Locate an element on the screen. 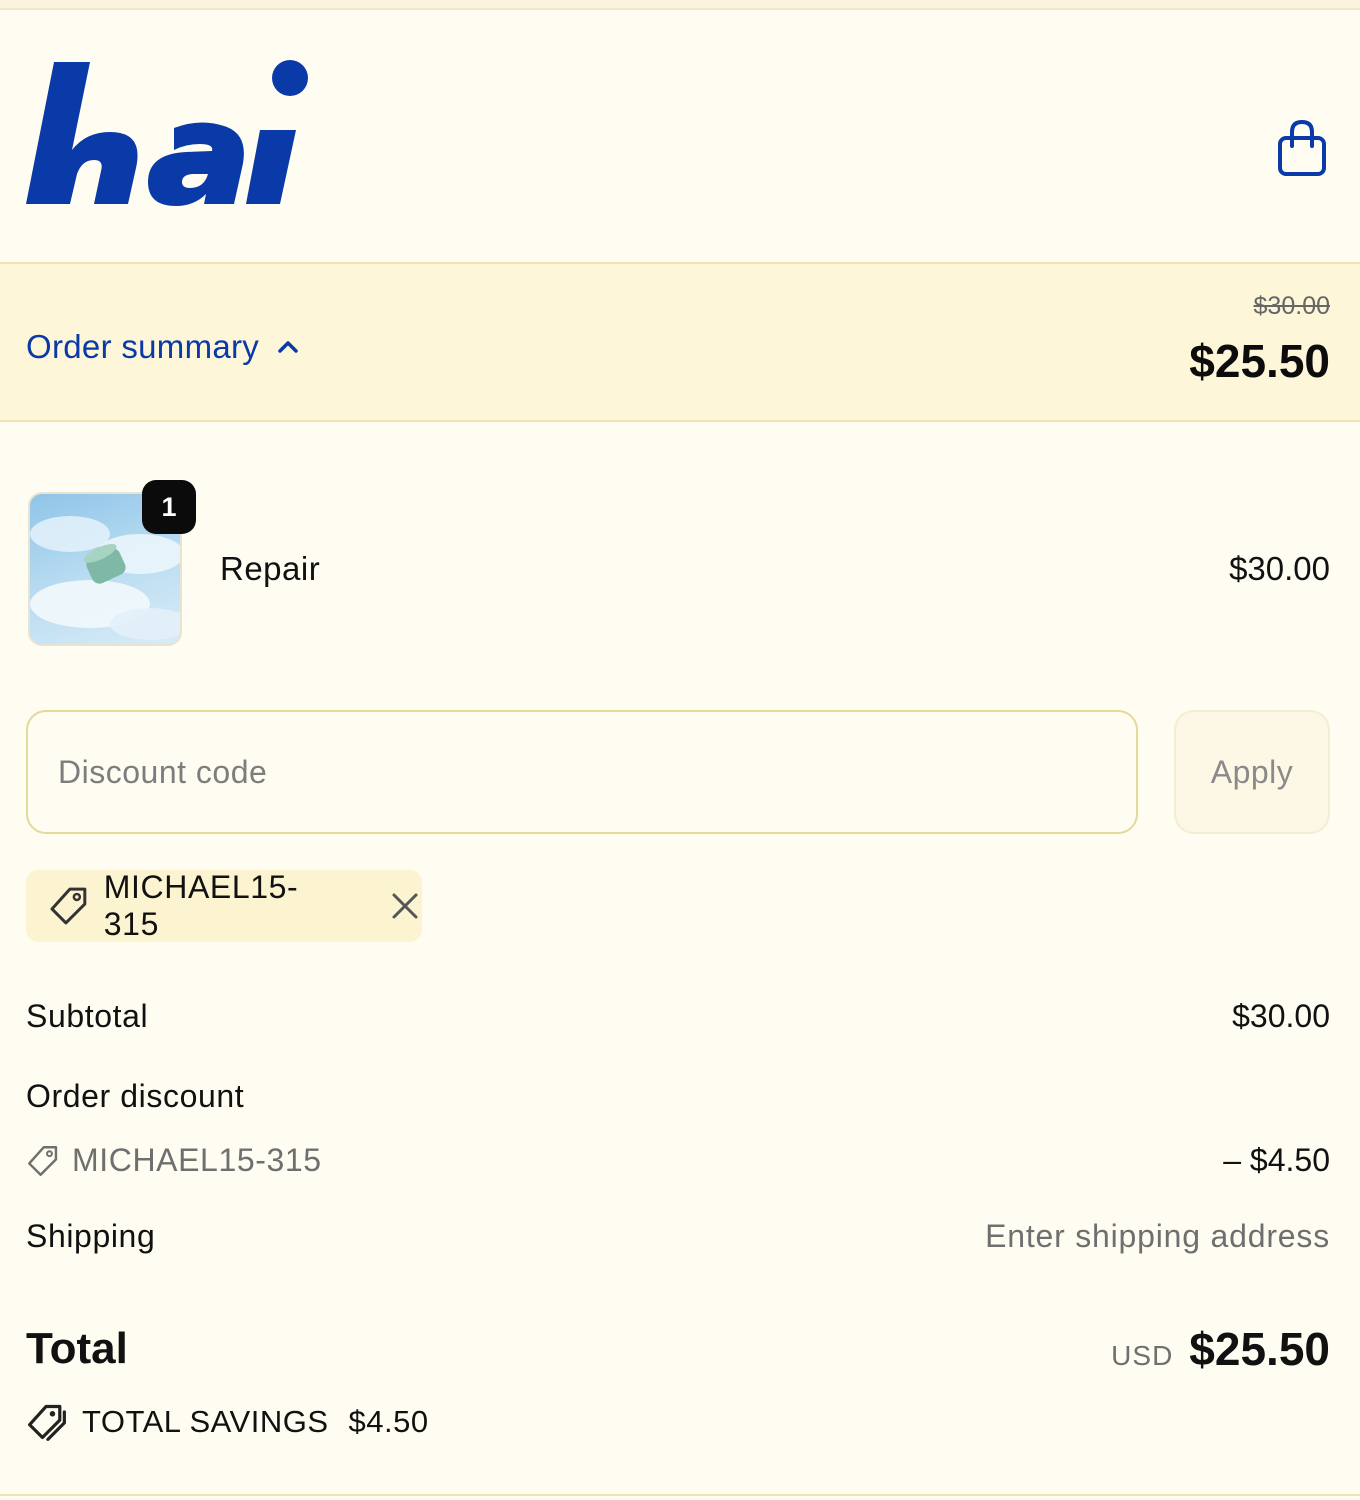 This screenshot has height=1500, width=1360. applied-discount-chip: MICHAEL15-315 is located at coordinates (224, 905).